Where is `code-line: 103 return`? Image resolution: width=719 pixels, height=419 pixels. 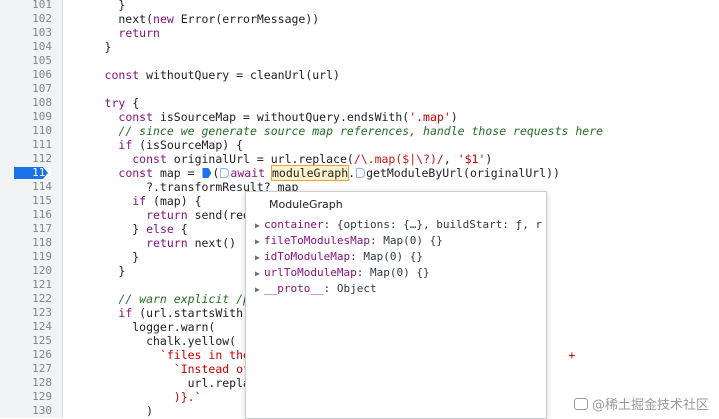 code-line: 103 return is located at coordinates (359, 33).